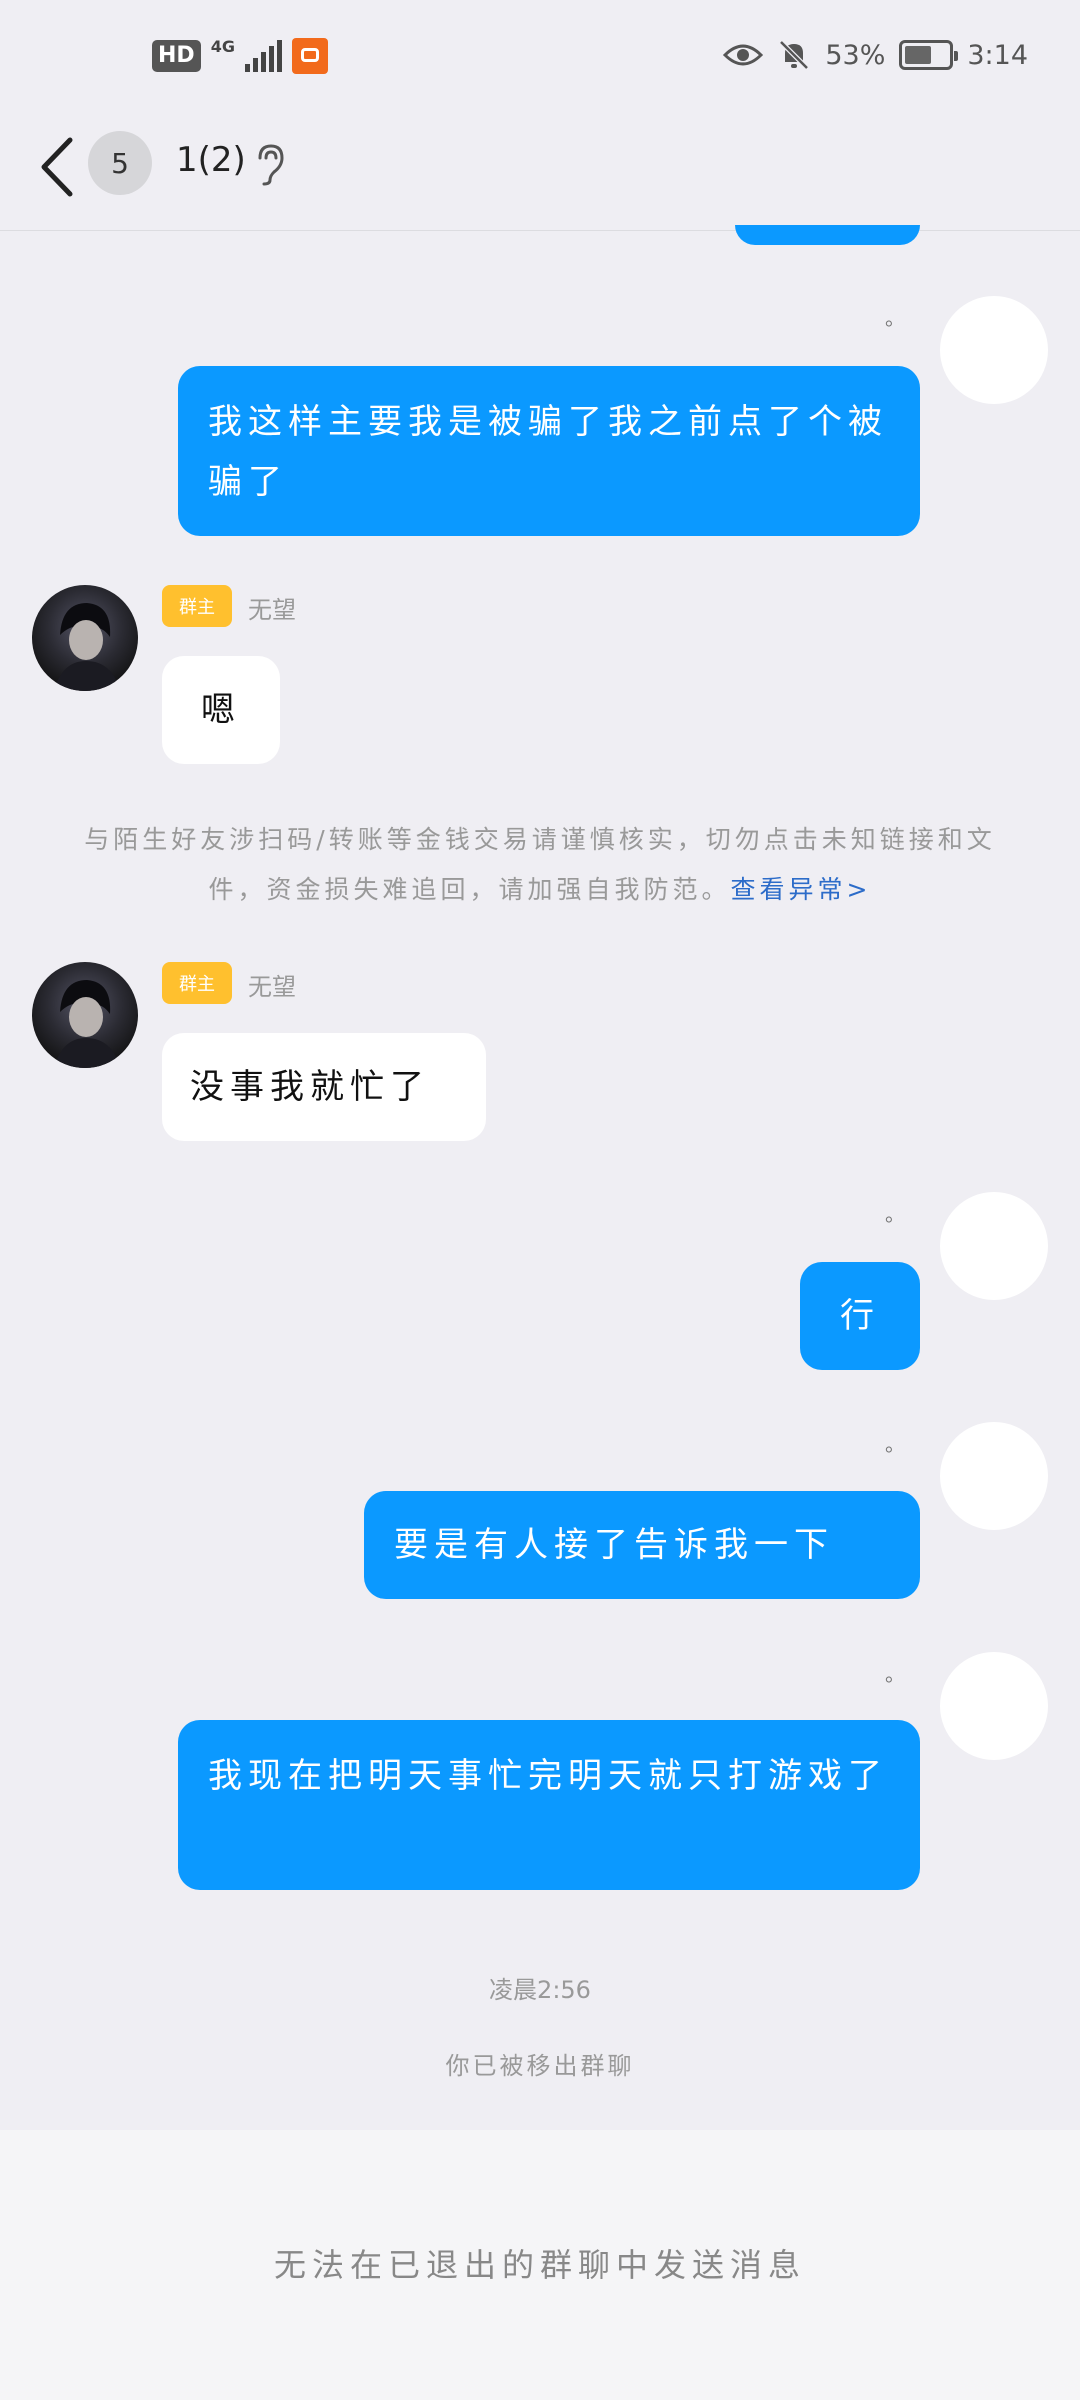  Describe the element at coordinates (240, 55) in the screenshot. I see `status-left: HD 4G` at that location.